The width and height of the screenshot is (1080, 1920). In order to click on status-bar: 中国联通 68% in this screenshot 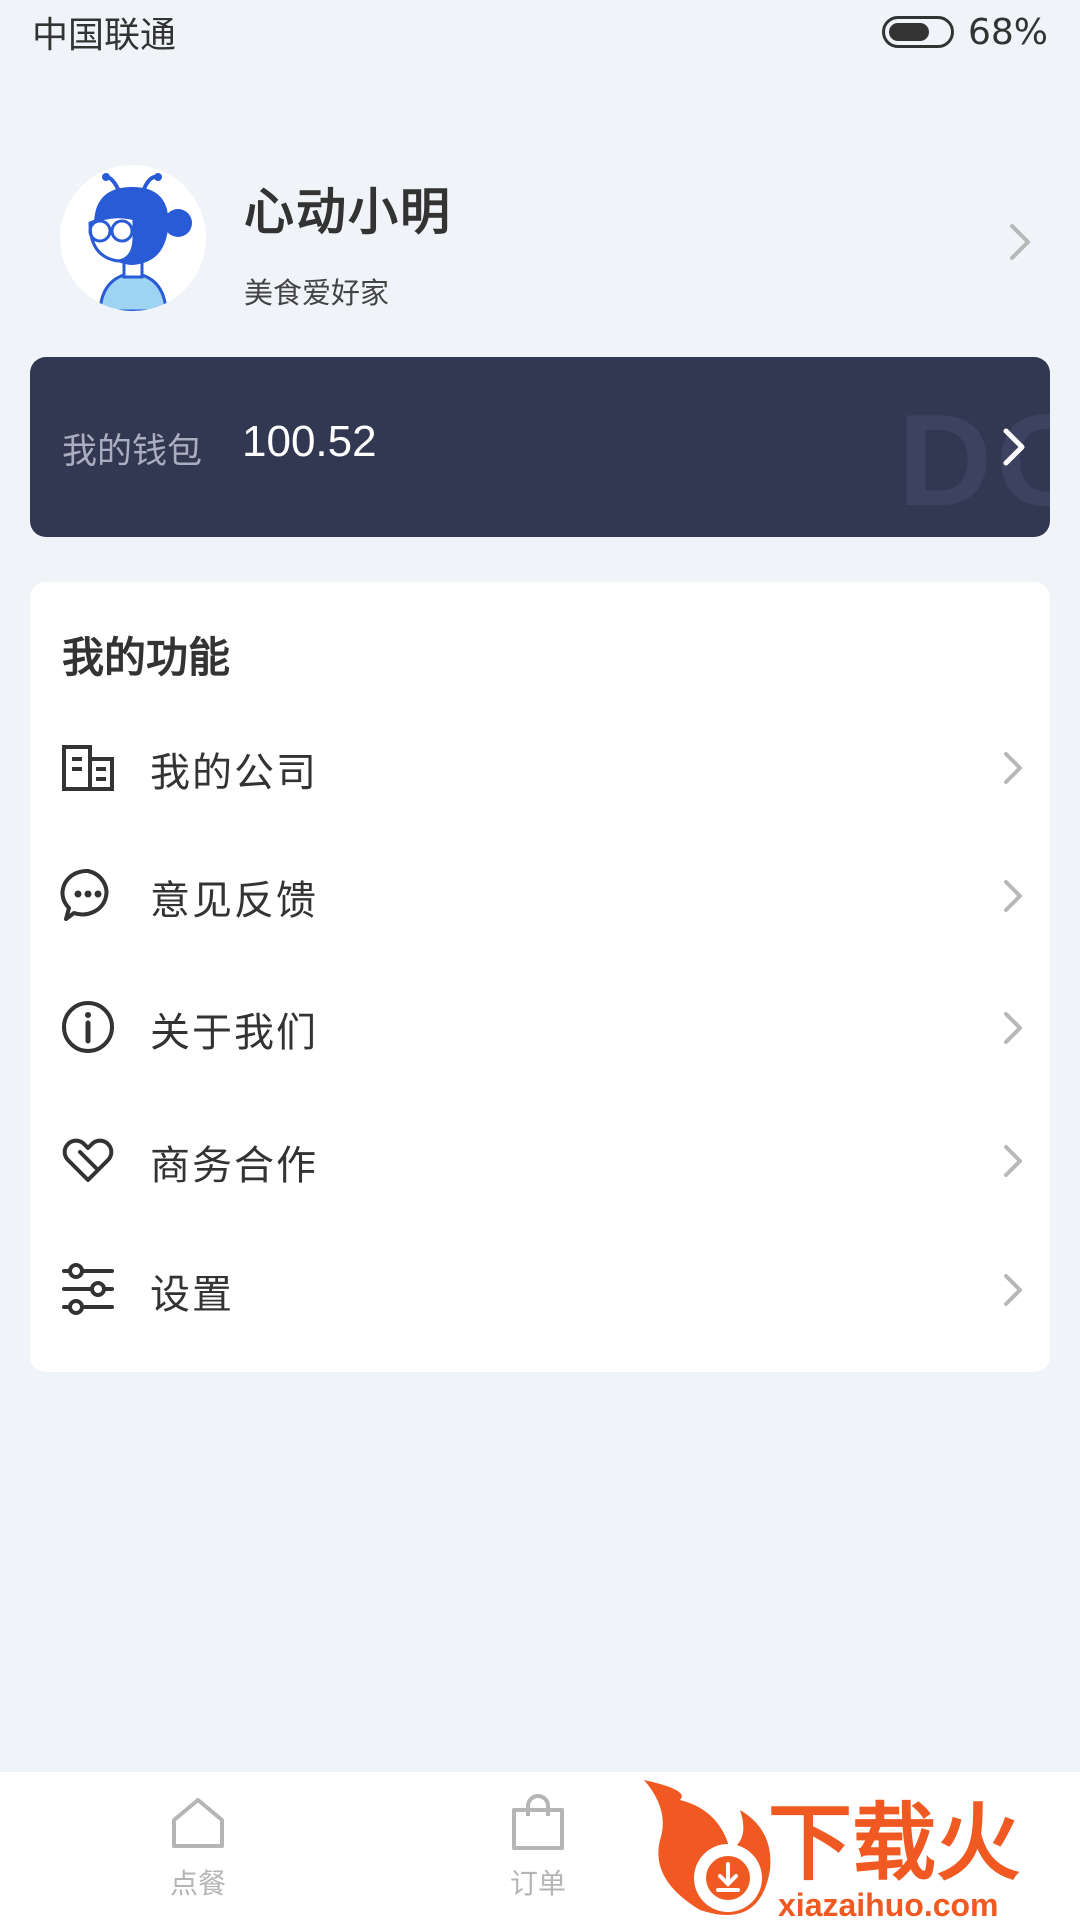, I will do `click(540, 32)`.